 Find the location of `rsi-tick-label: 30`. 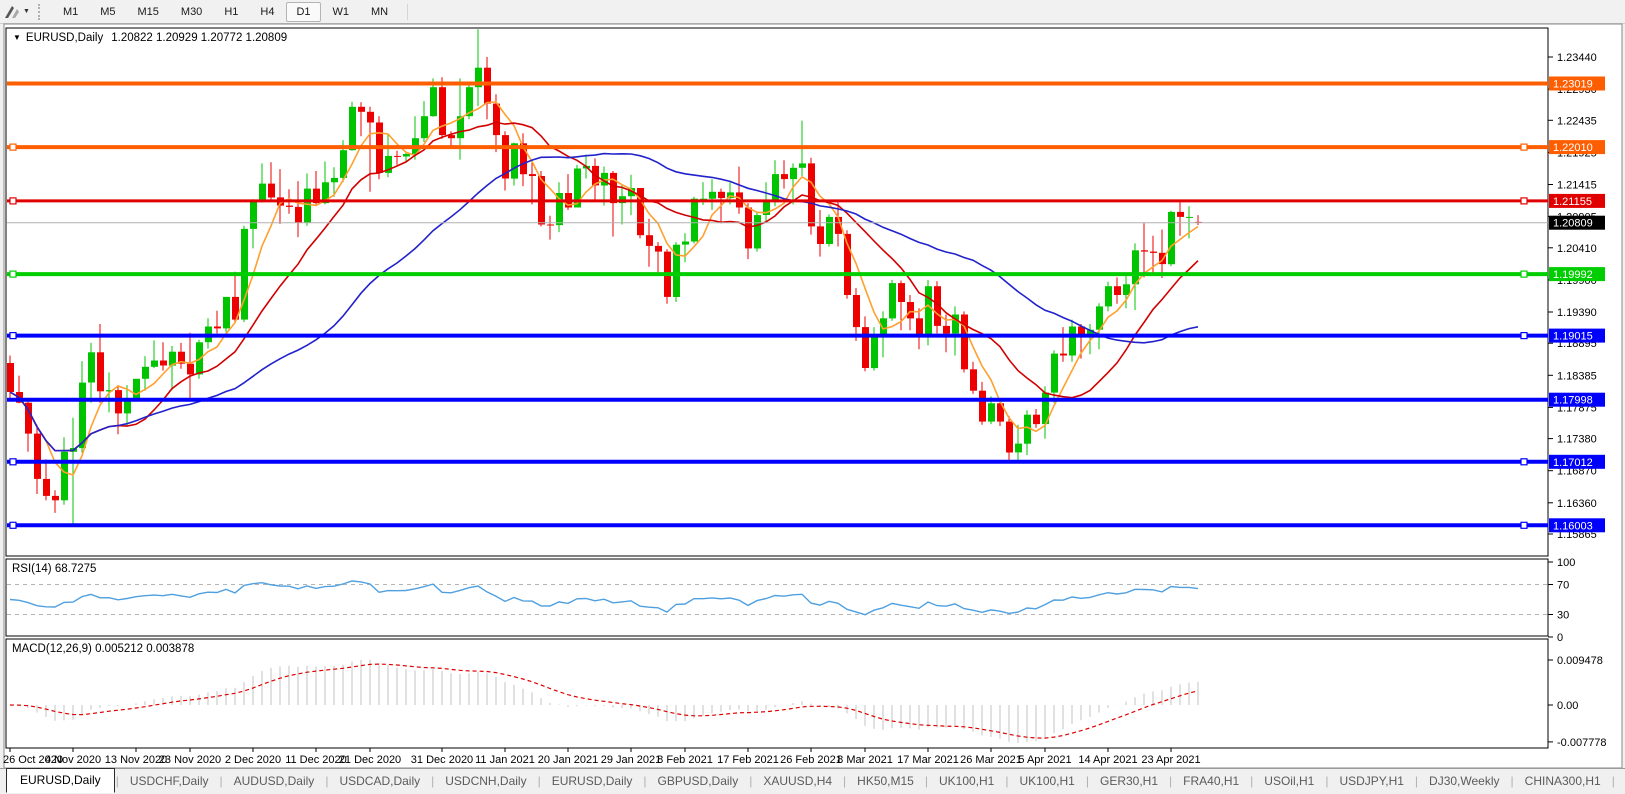

rsi-tick-label: 30 is located at coordinates (1563, 616).